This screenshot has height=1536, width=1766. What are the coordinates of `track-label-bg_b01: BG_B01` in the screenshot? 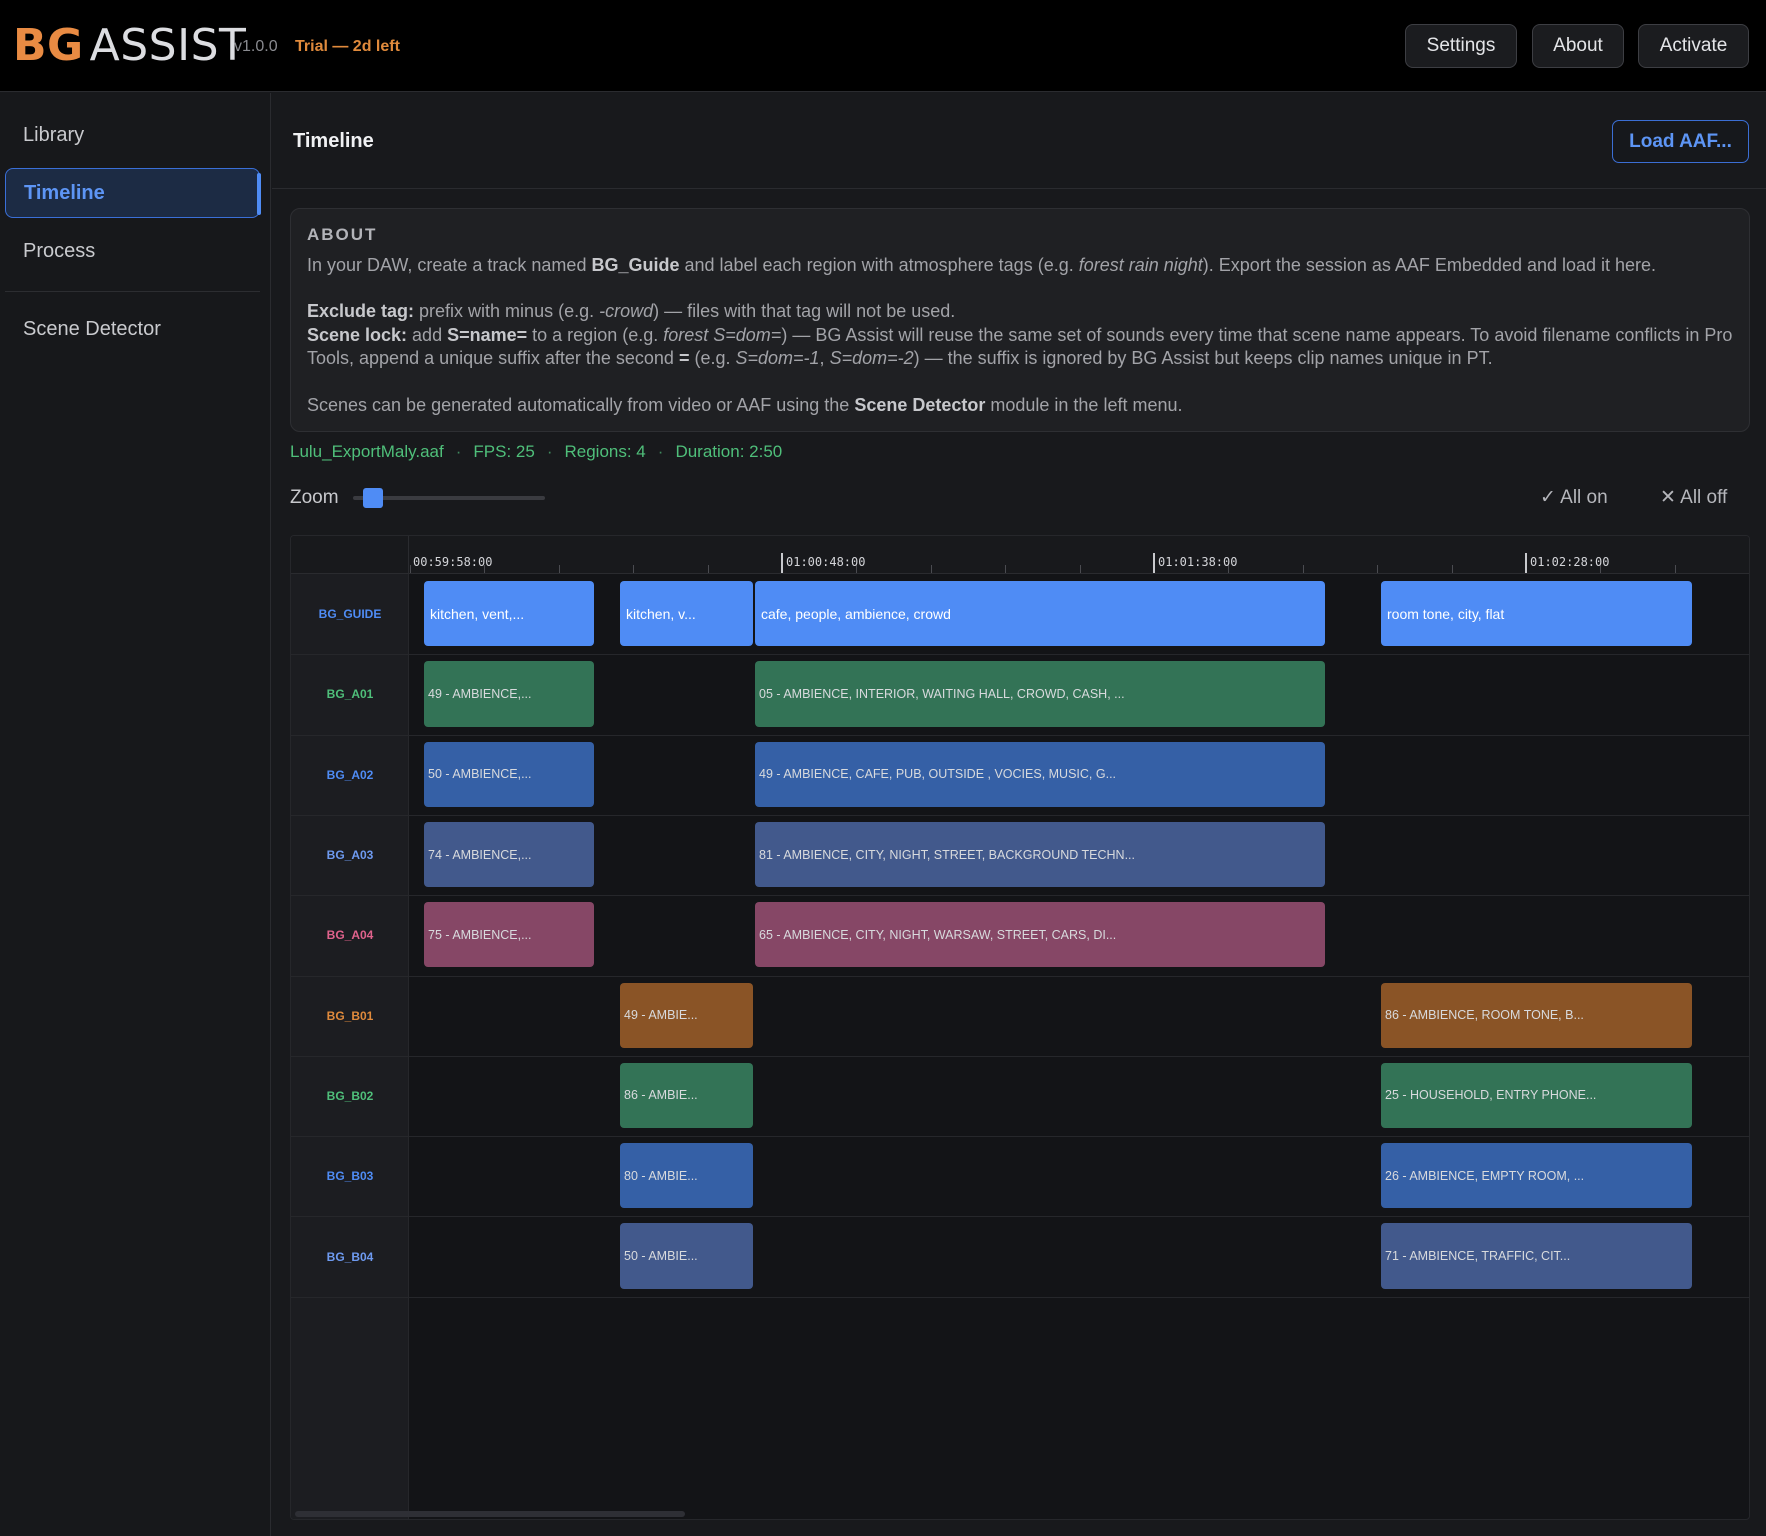 It's located at (350, 1016).